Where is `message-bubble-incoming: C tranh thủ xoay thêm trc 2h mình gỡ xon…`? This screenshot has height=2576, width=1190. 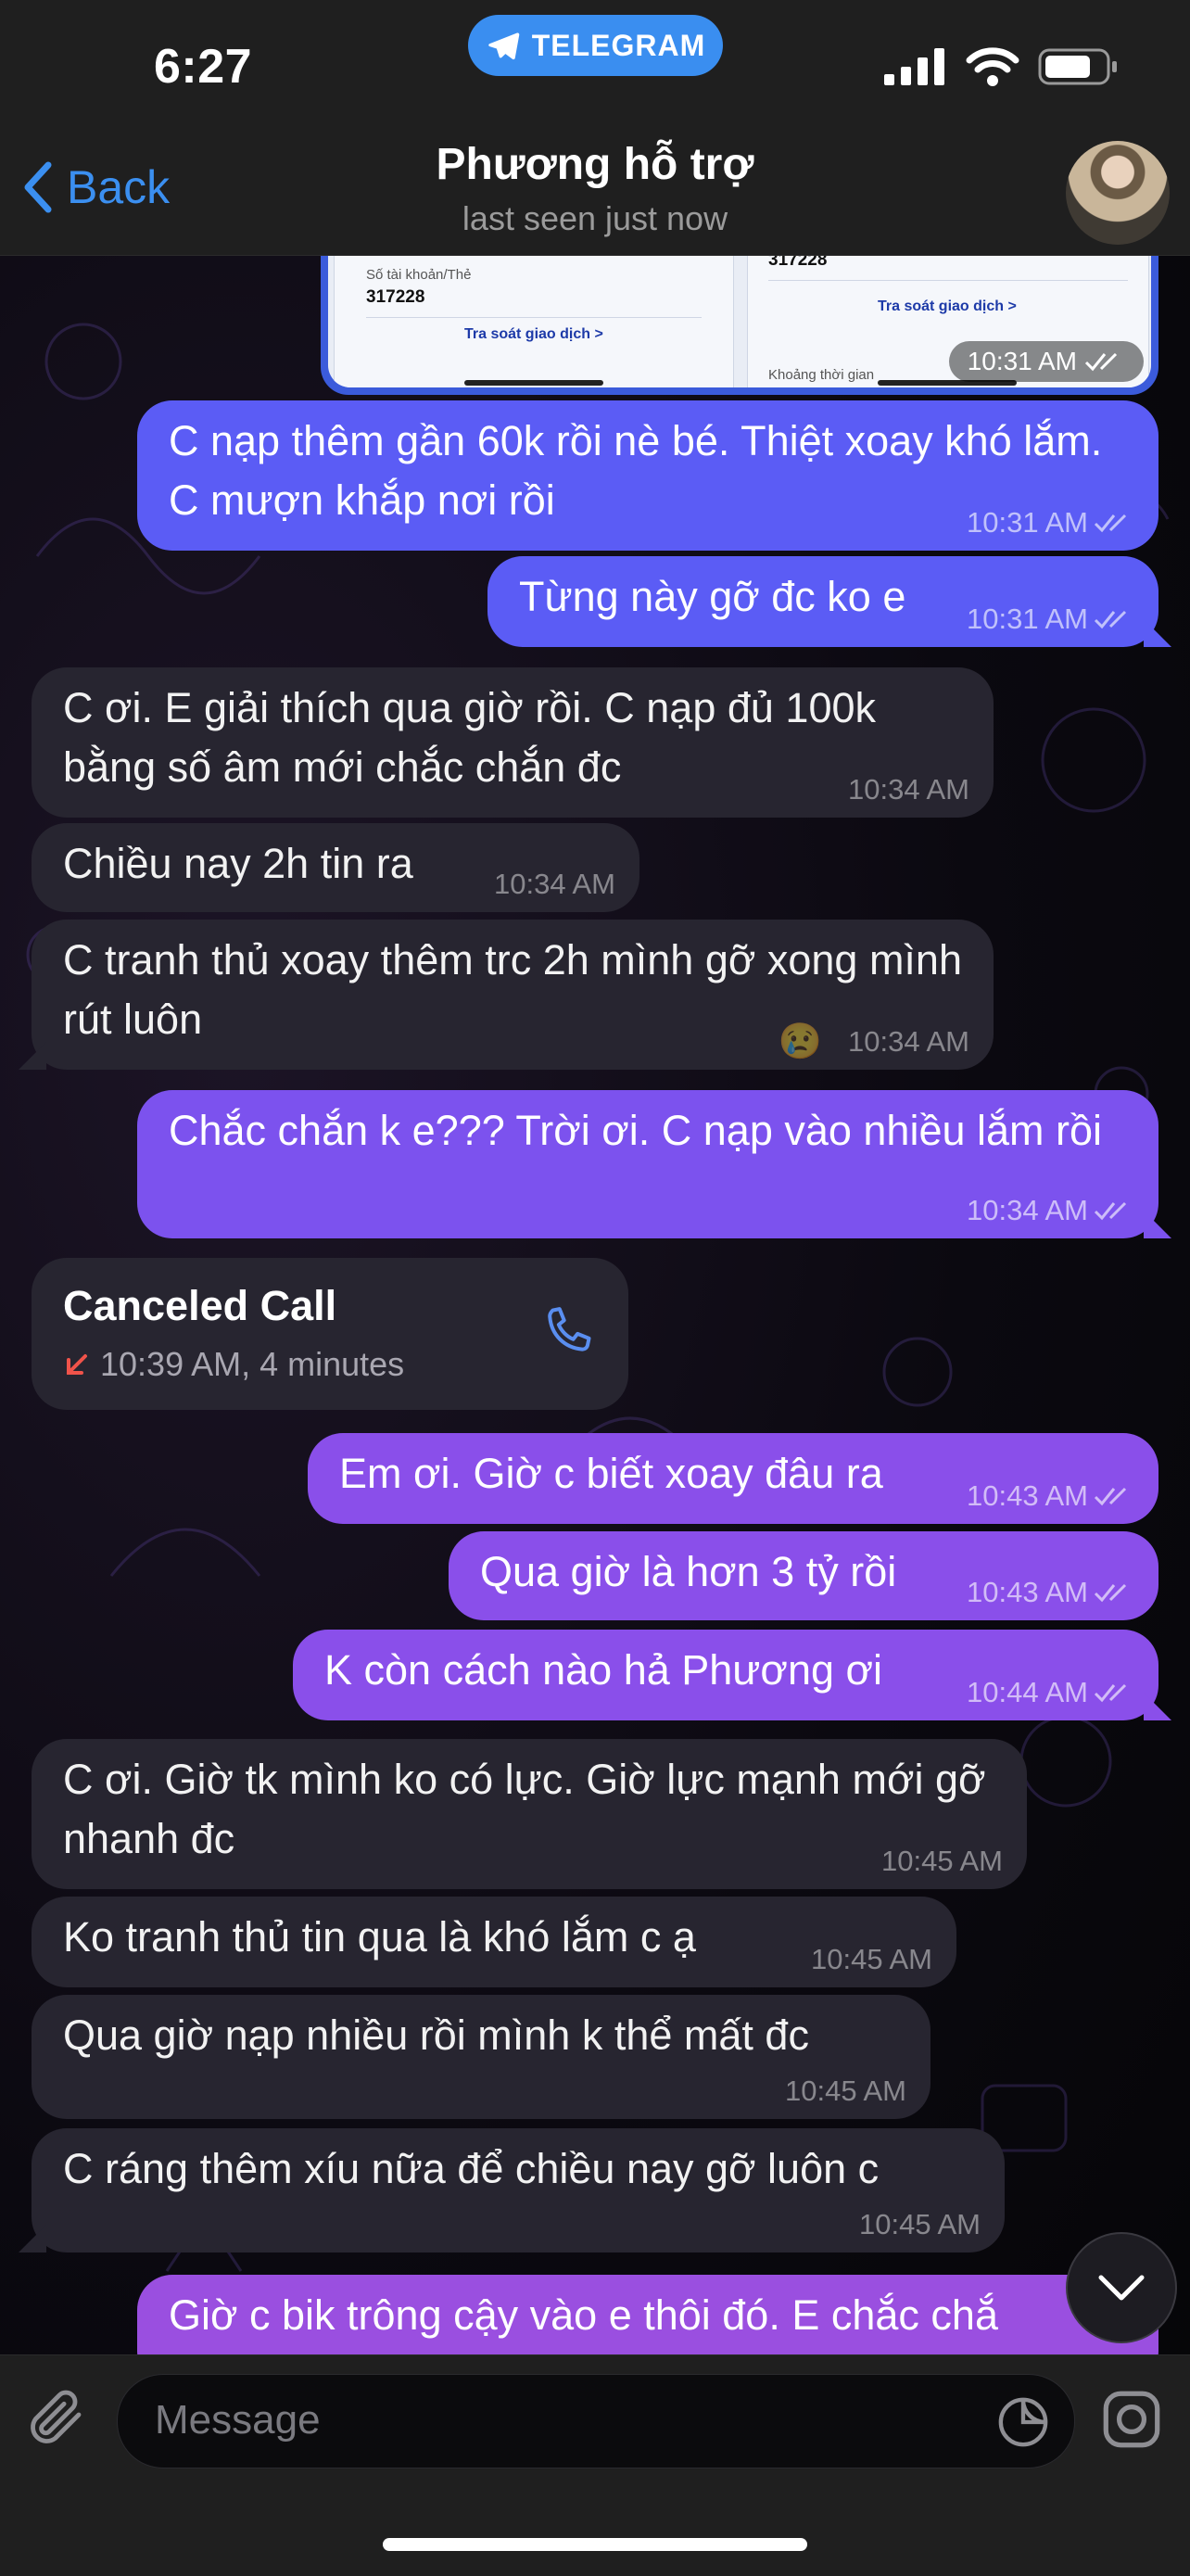 message-bubble-incoming: C tranh thủ xoay thêm trc 2h mình gỡ xon… is located at coordinates (513, 995).